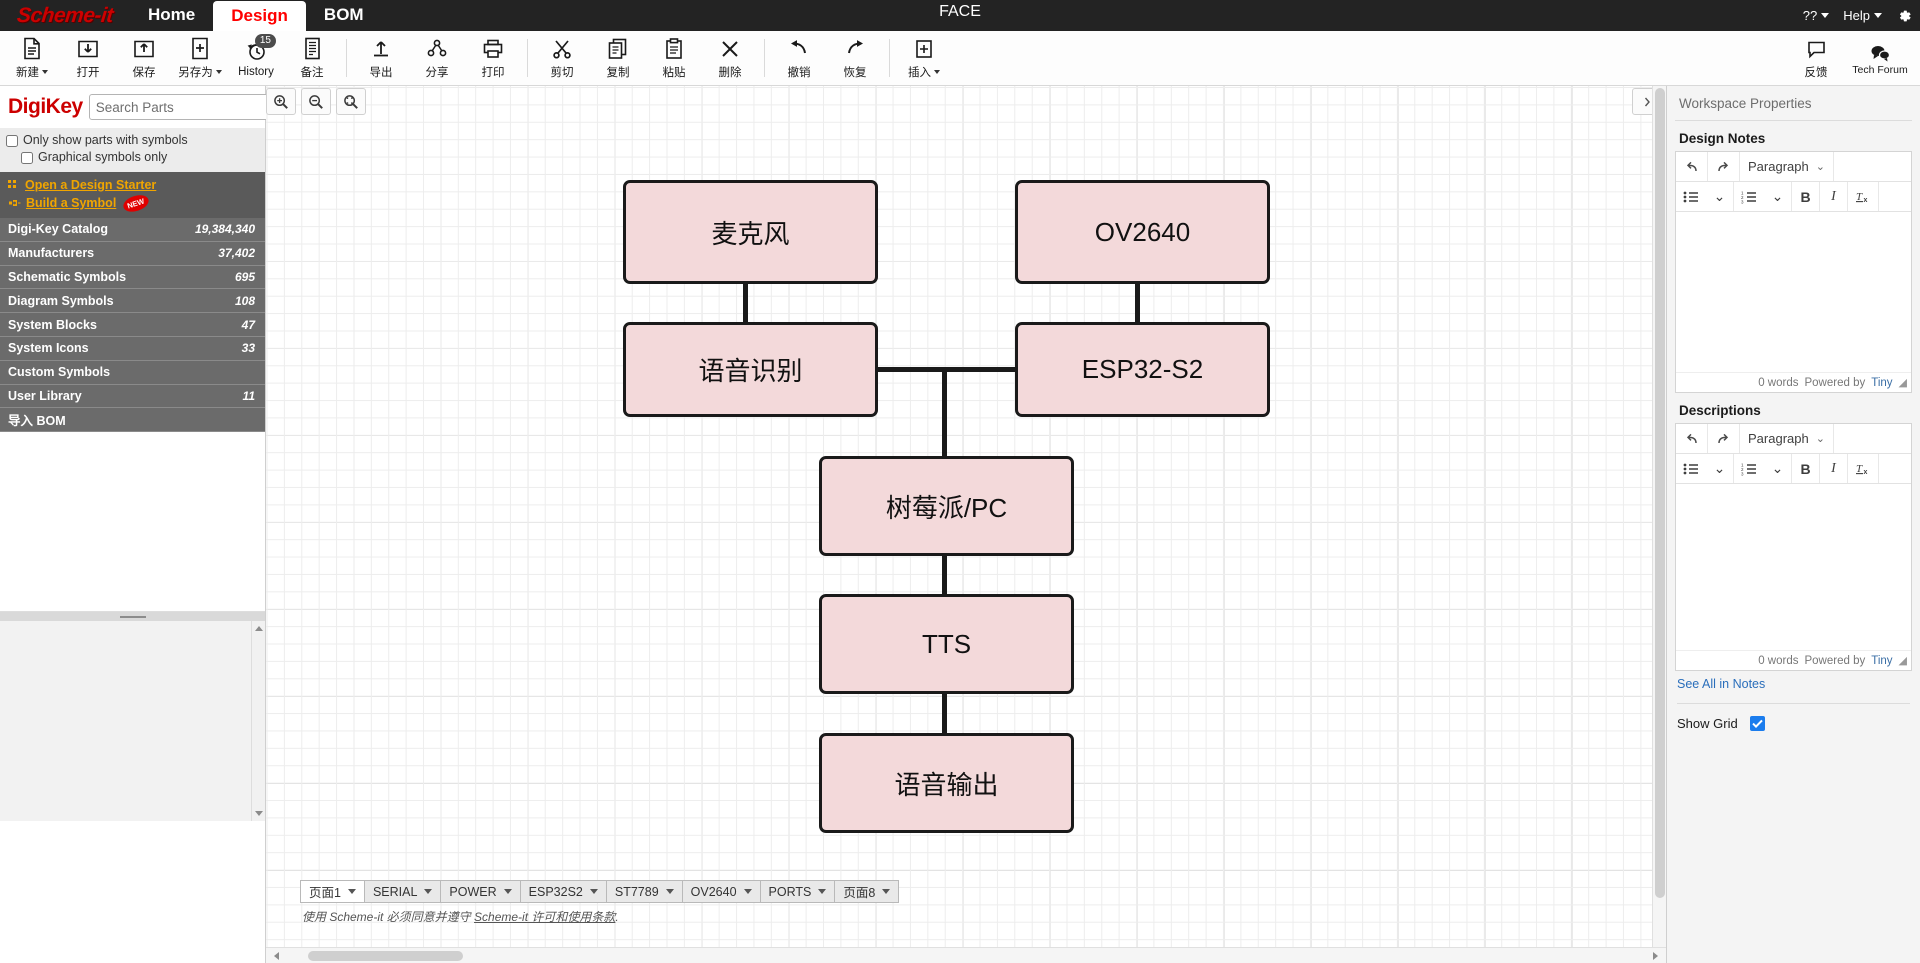 This screenshot has width=1920, height=963. Describe the element at coordinates (1880, 59) in the screenshot. I see `toolbar-tech-forum-button: Tech Forum` at that location.